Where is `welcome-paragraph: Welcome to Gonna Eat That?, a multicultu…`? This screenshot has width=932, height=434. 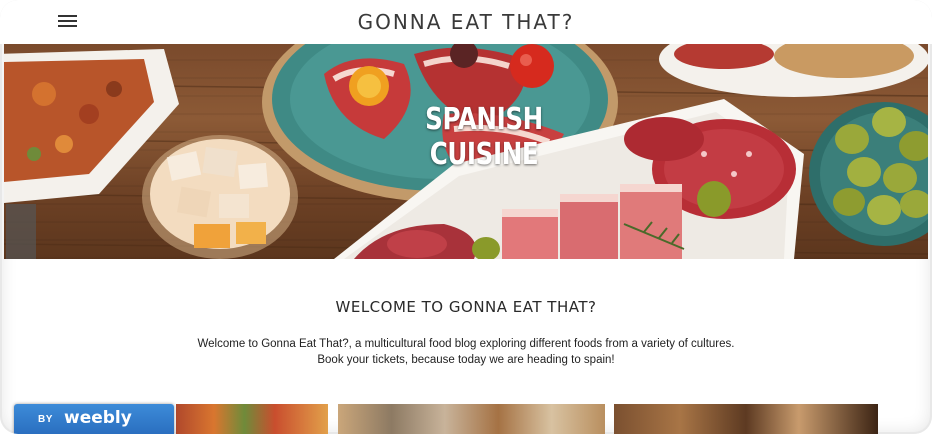 welcome-paragraph: Welcome to Gonna Eat That?, a multicultu… is located at coordinates (466, 352).